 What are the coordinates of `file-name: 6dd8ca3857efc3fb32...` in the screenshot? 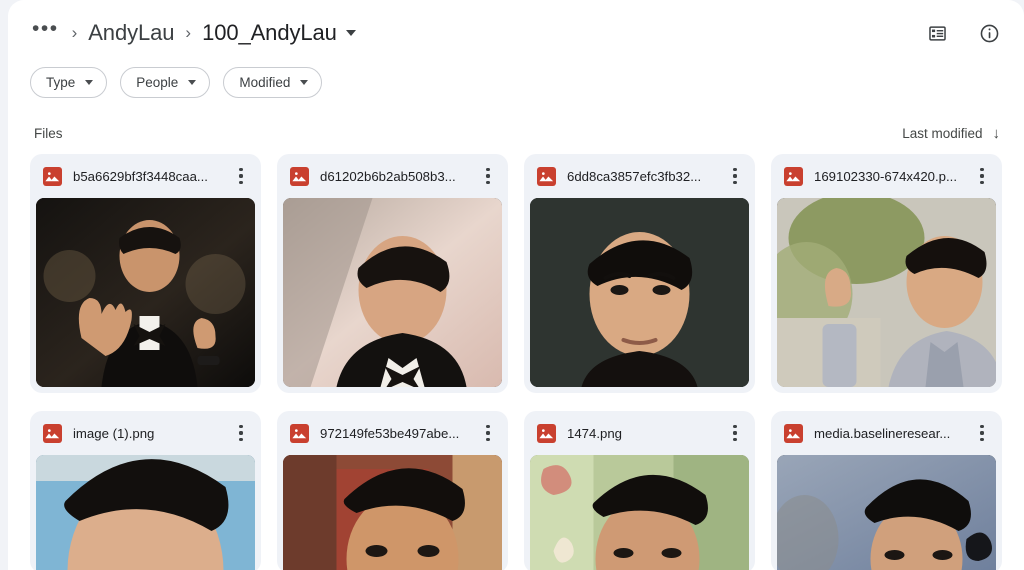 It's located at (634, 176).